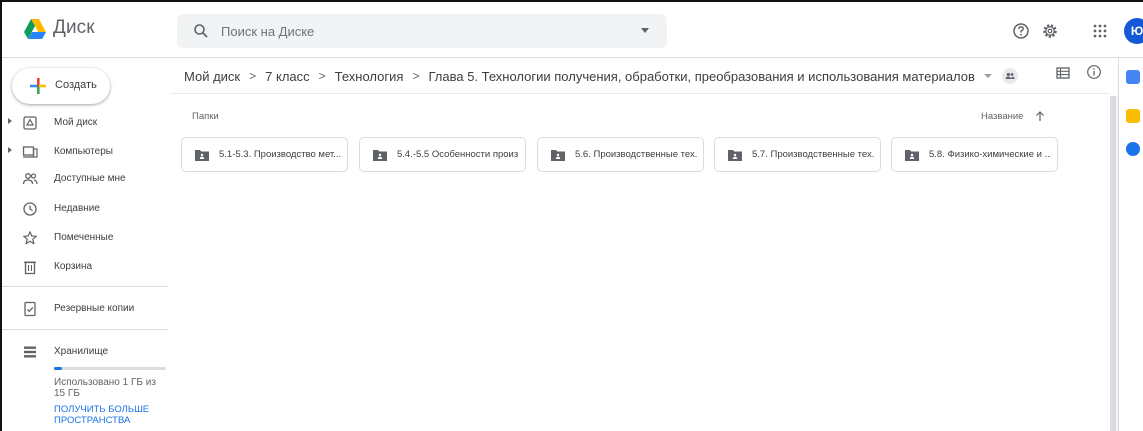 The image size is (1143, 431). I want to click on window-frame-top, so click(571, 1).